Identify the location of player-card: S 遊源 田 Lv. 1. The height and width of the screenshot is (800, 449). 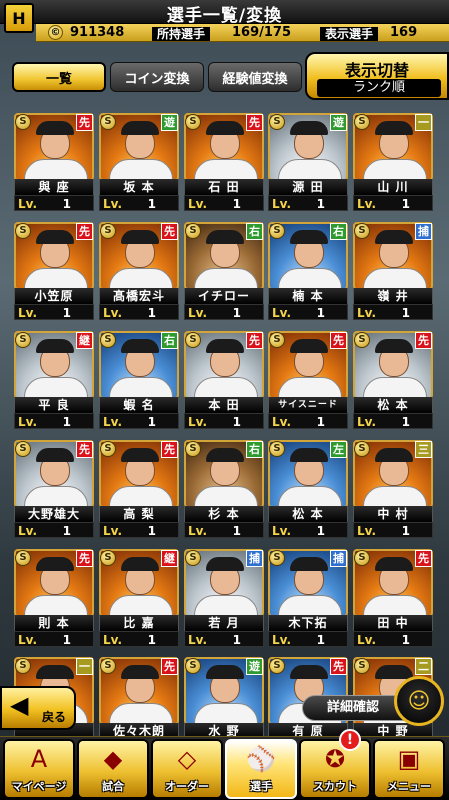
(308, 162).